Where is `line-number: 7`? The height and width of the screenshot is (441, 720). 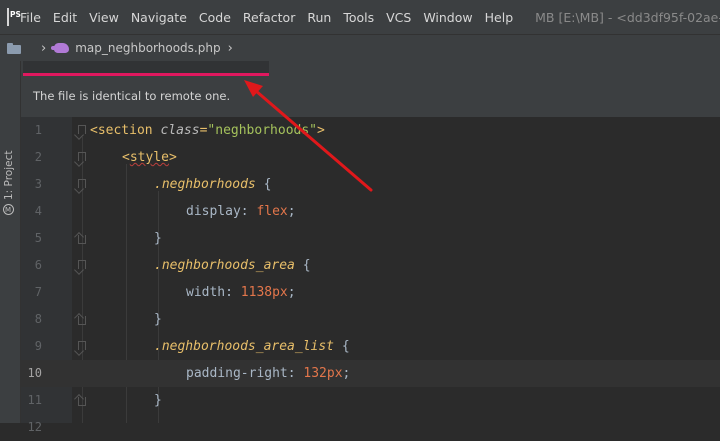 line-number: 7 is located at coordinates (38, 292).